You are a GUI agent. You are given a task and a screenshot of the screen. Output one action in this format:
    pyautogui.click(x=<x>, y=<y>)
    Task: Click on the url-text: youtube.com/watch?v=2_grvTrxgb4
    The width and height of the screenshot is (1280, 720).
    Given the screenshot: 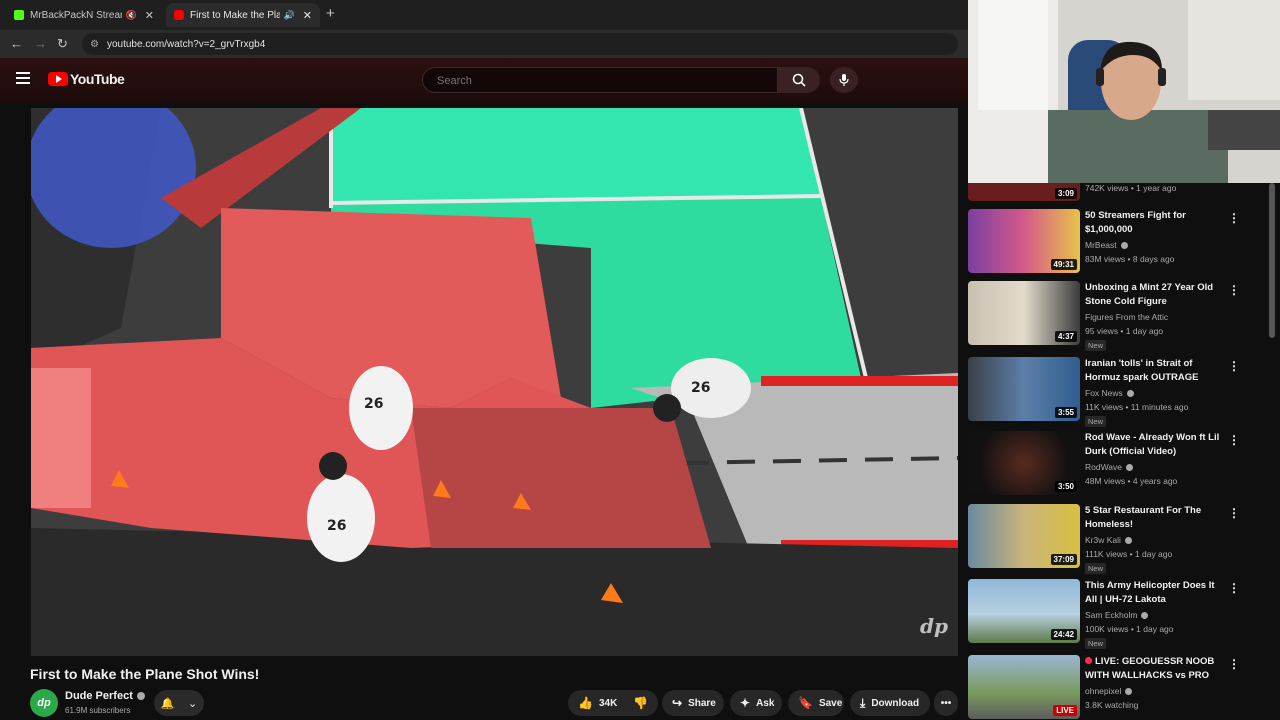 What is the action you would take?
    pyautogui.click(x=186, y=44)
    